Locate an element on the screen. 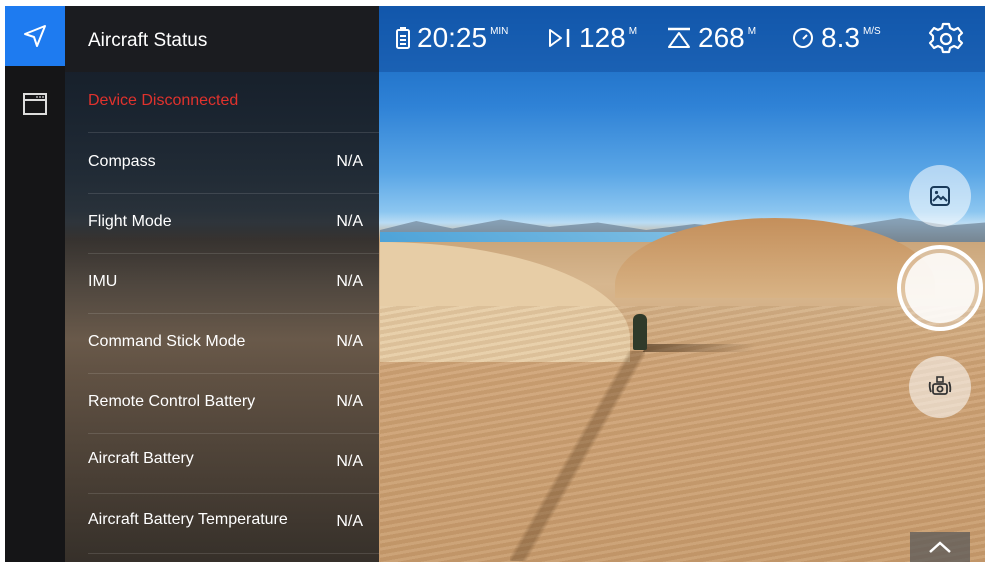 The height and width of the screenshot is (565, 988). flight-time-value: 20:25 is located at coordinates (452, 37).